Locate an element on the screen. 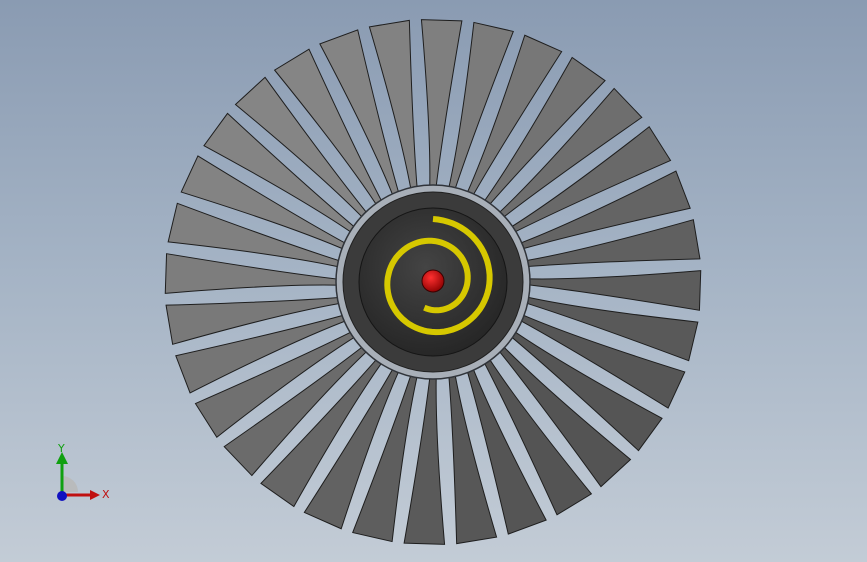  z-axis-dot is located at coordinates (62, 496).